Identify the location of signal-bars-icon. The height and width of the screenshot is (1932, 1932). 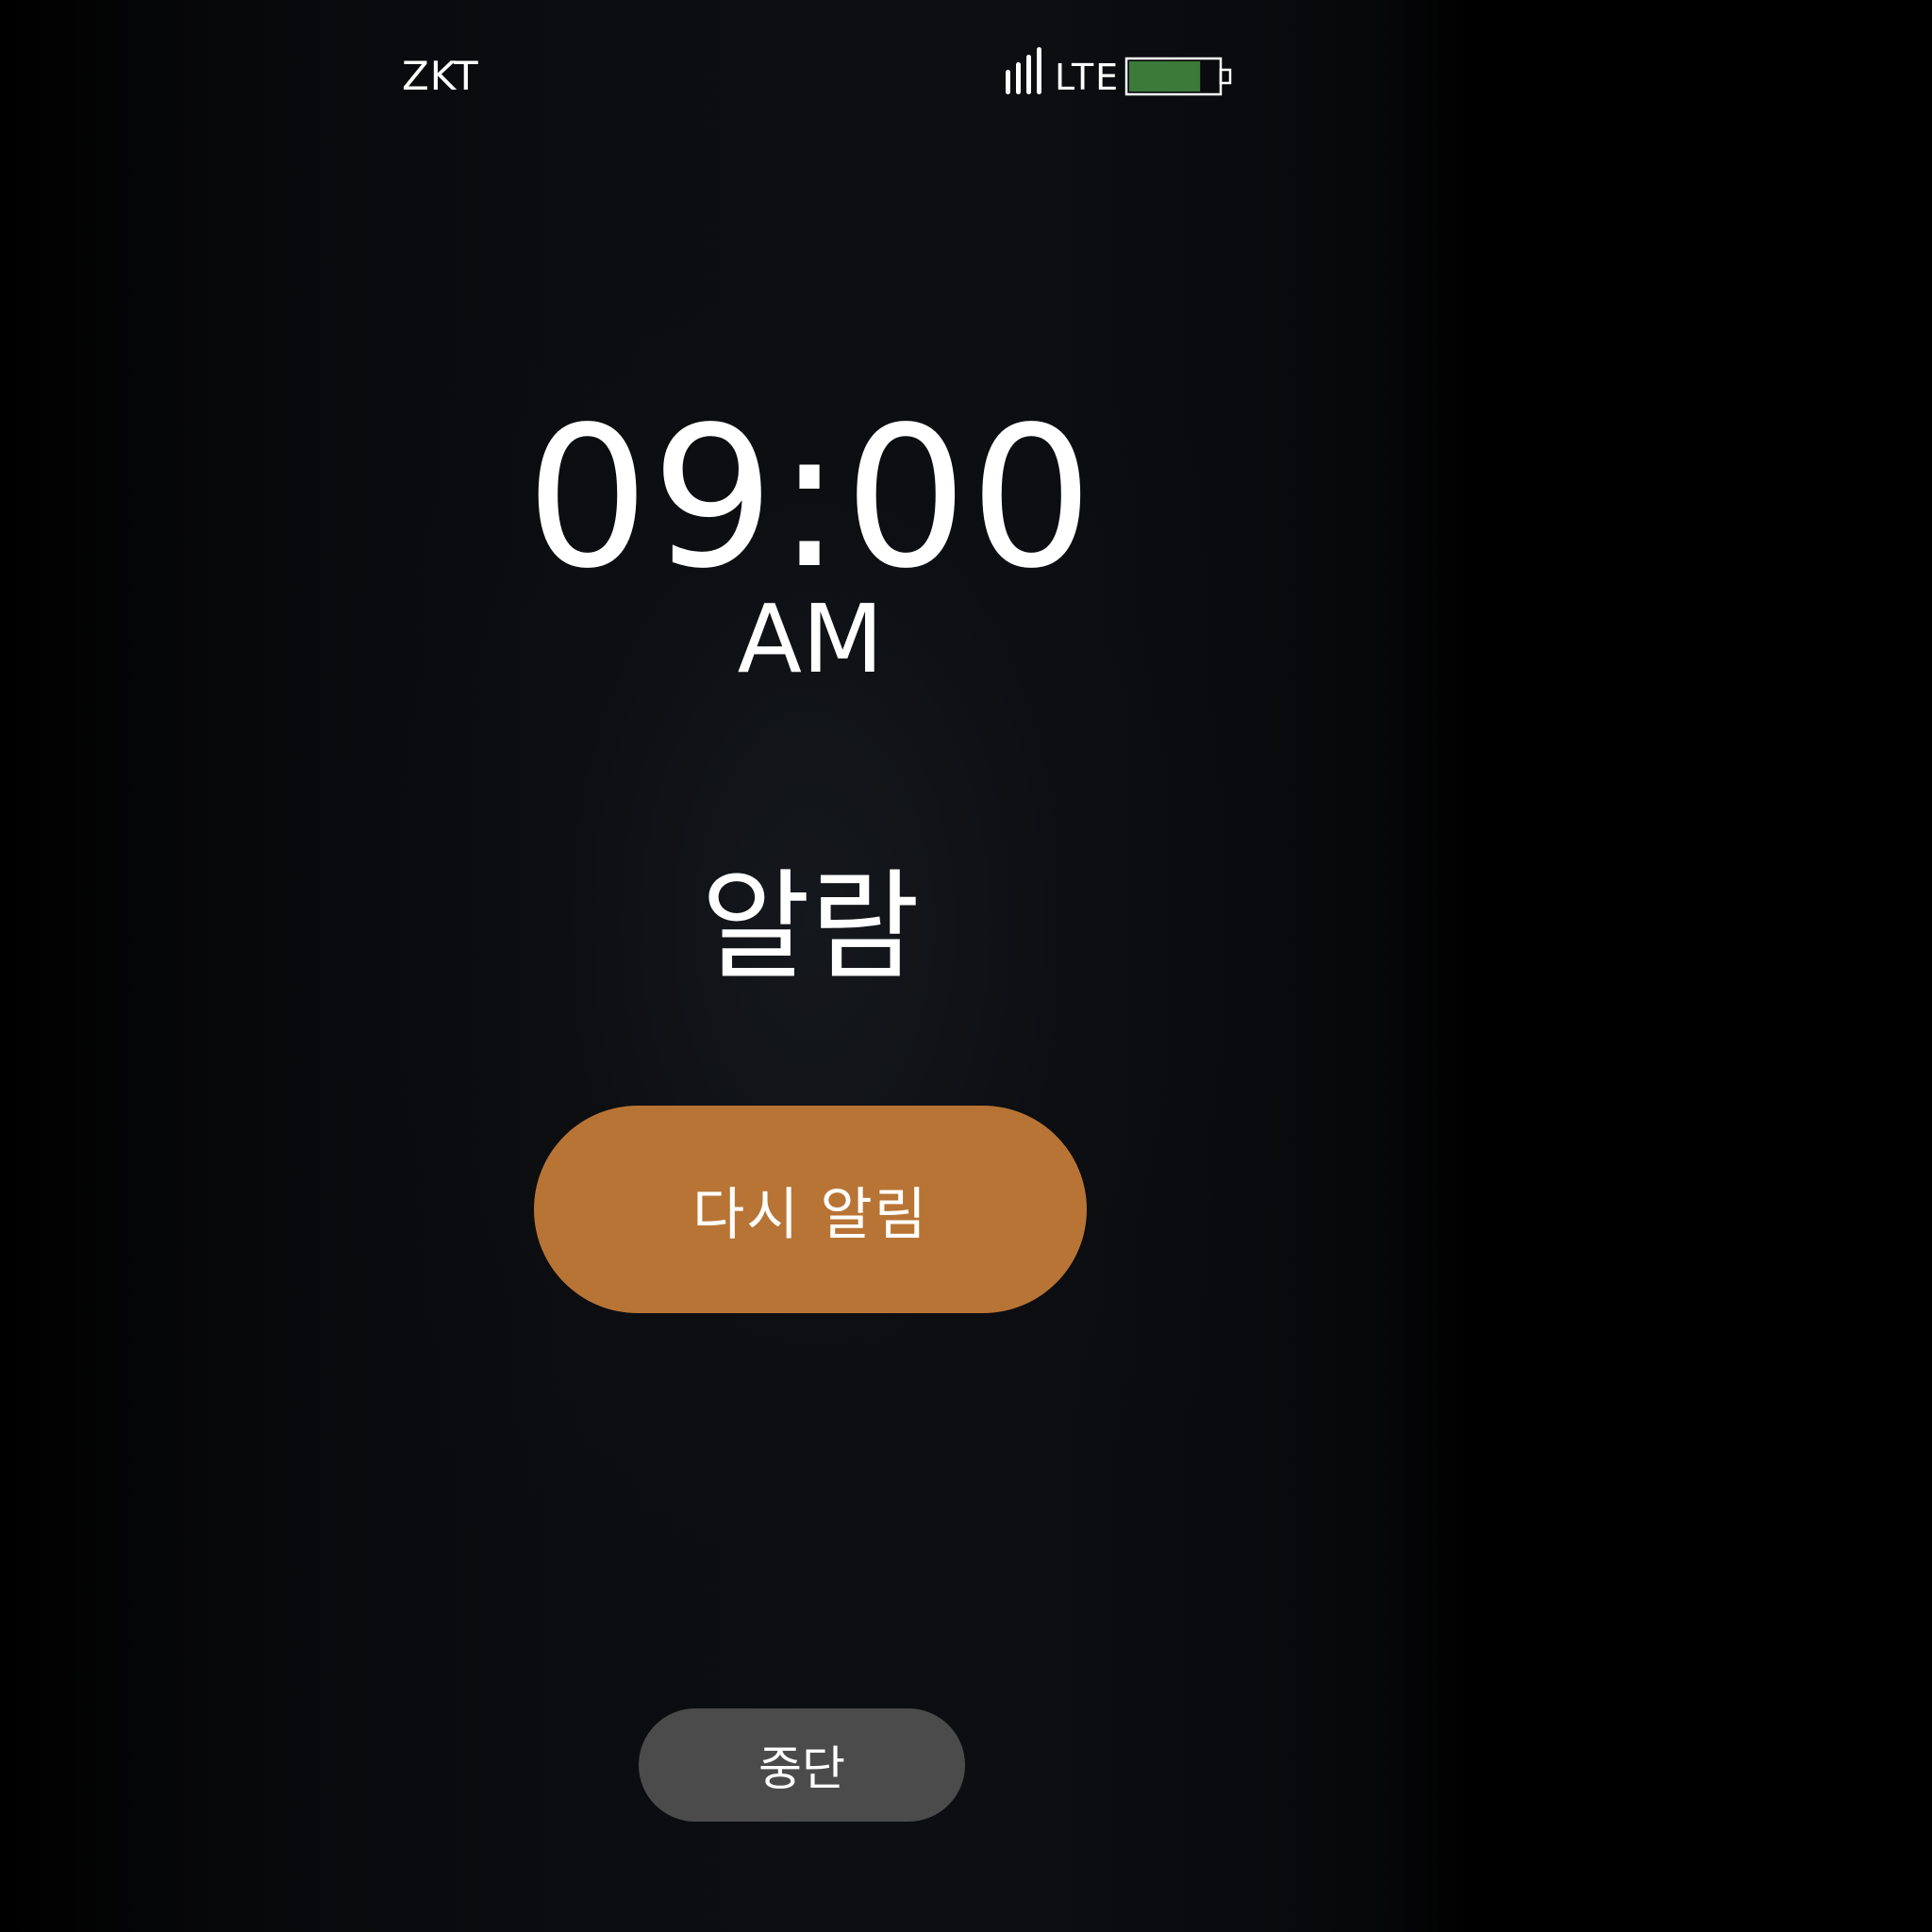
(1023, 70).